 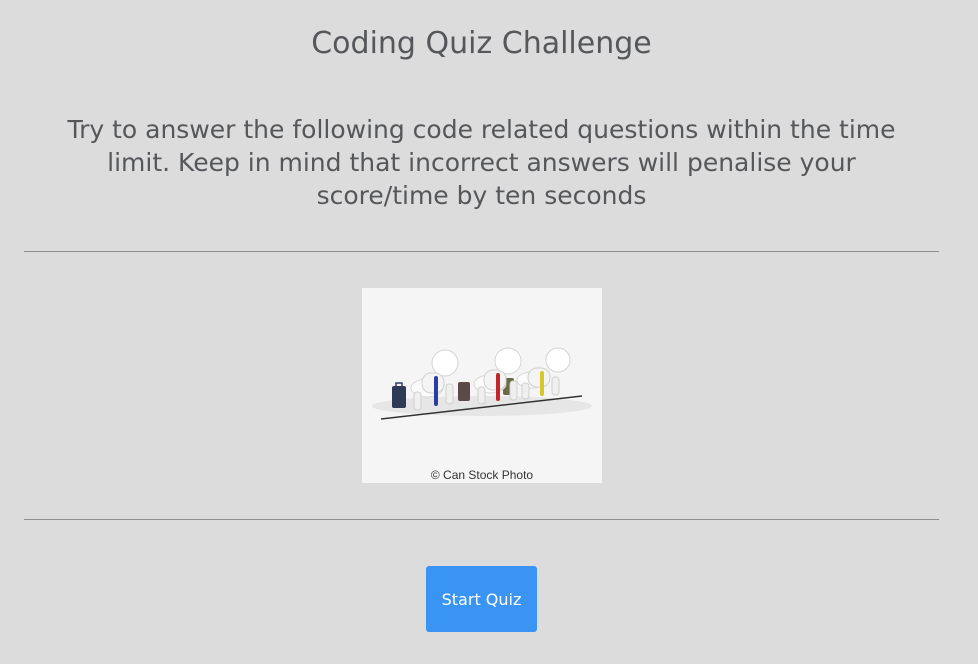 I want to click on racers-illustration, so click(x=482, y=383).